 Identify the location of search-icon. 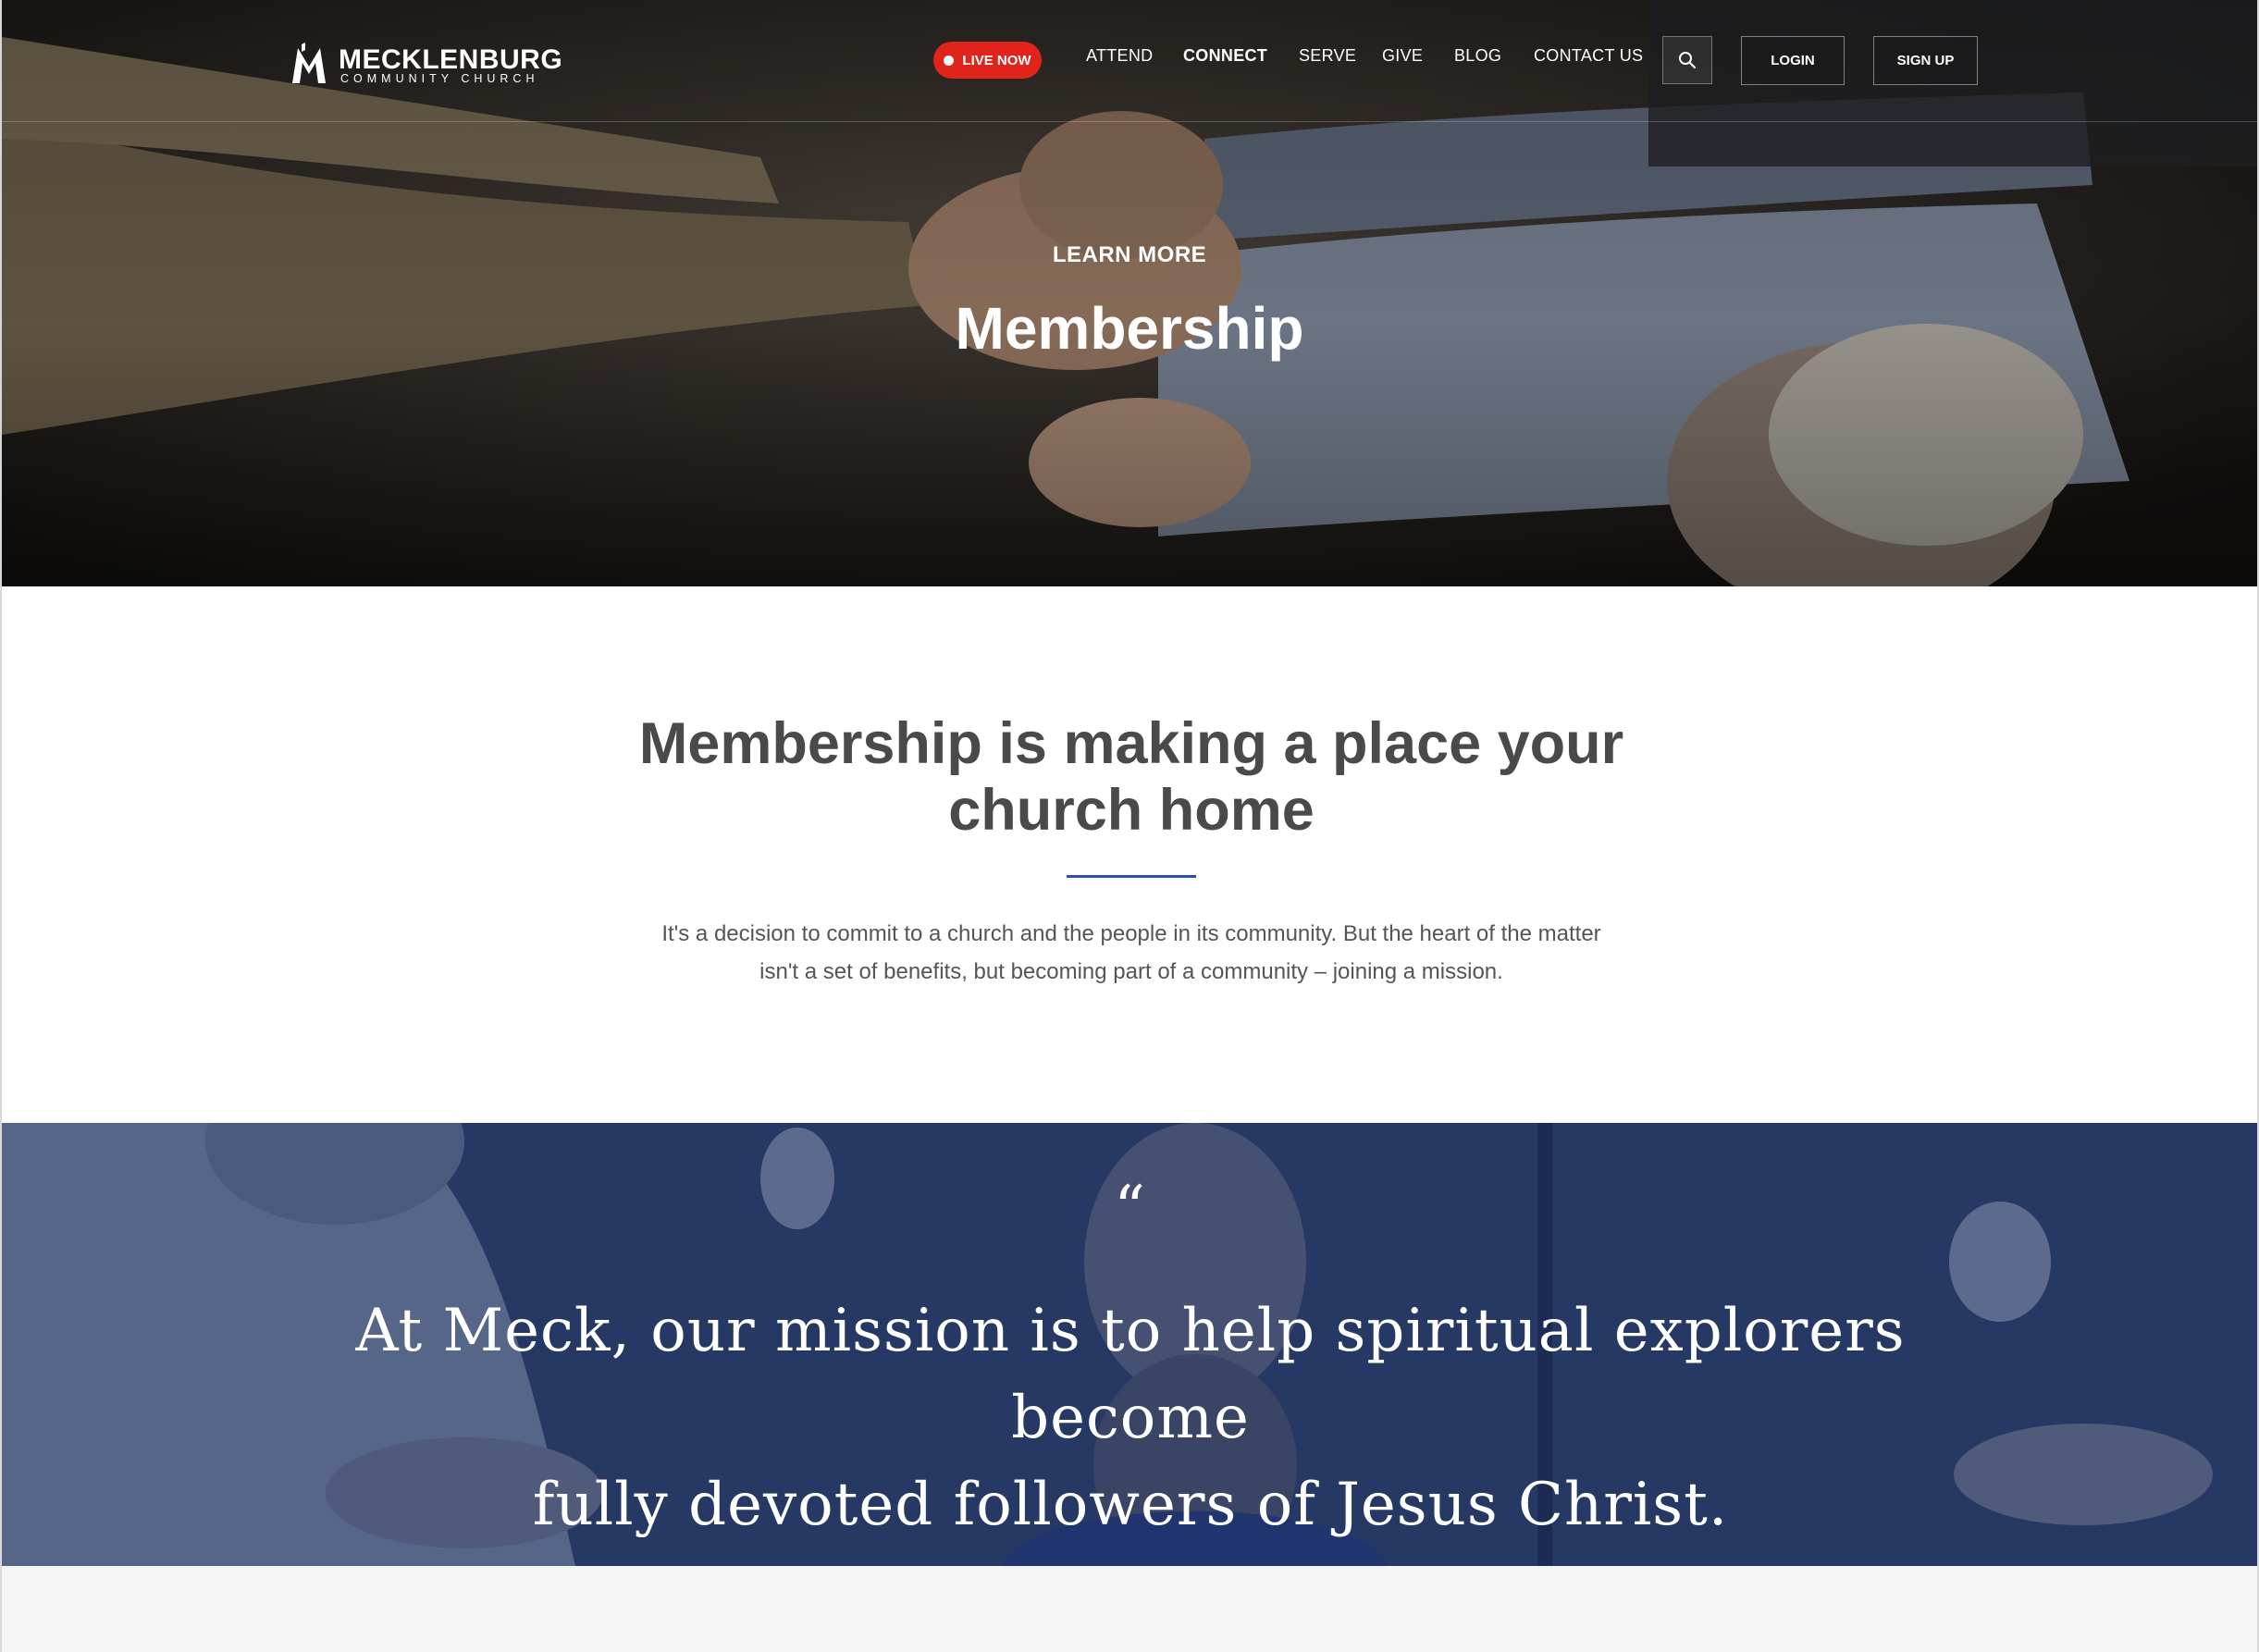
(1687, 60).